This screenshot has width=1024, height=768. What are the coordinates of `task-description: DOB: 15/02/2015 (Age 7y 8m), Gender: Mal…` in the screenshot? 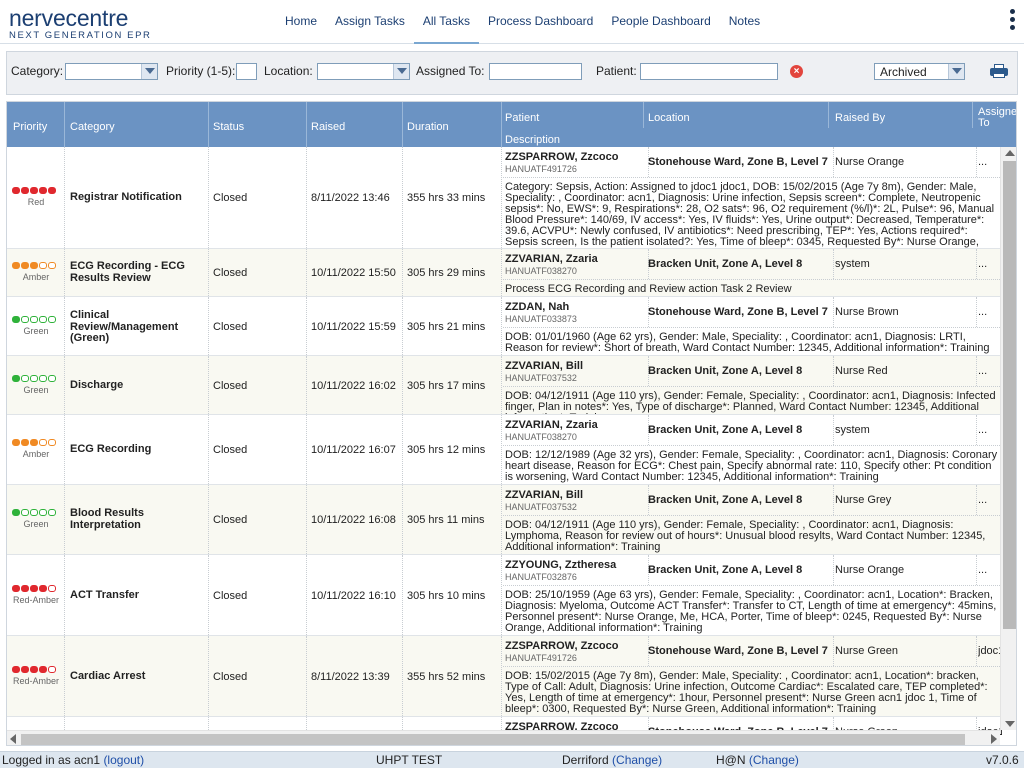 It's located at (746, 693).